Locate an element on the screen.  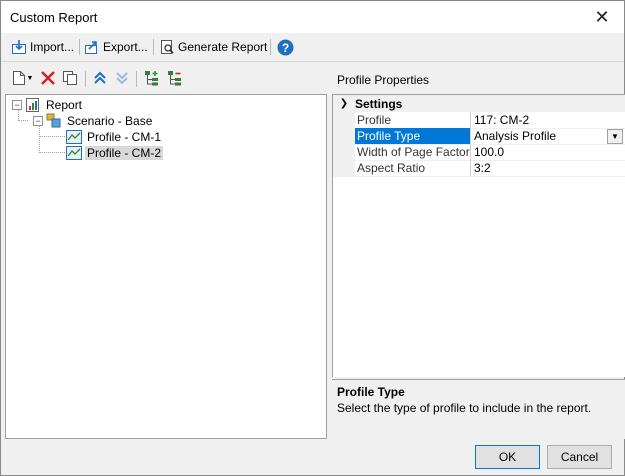
generate-report-button: Generate Report is located at coordinates (213, 47).